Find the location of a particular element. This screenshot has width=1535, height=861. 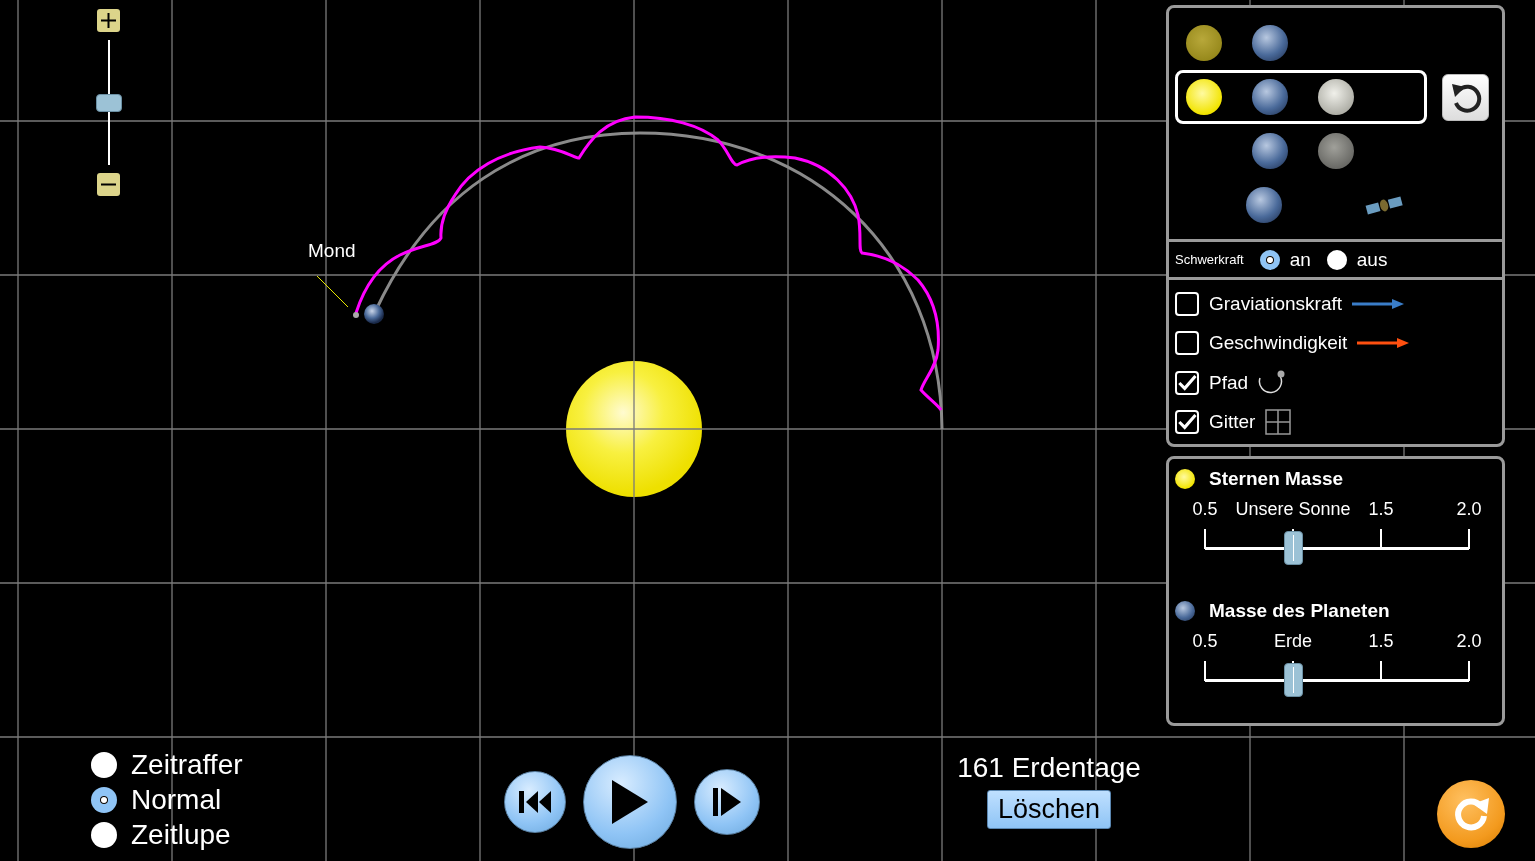

radio-label: an is located at coordinates (1300, 259).